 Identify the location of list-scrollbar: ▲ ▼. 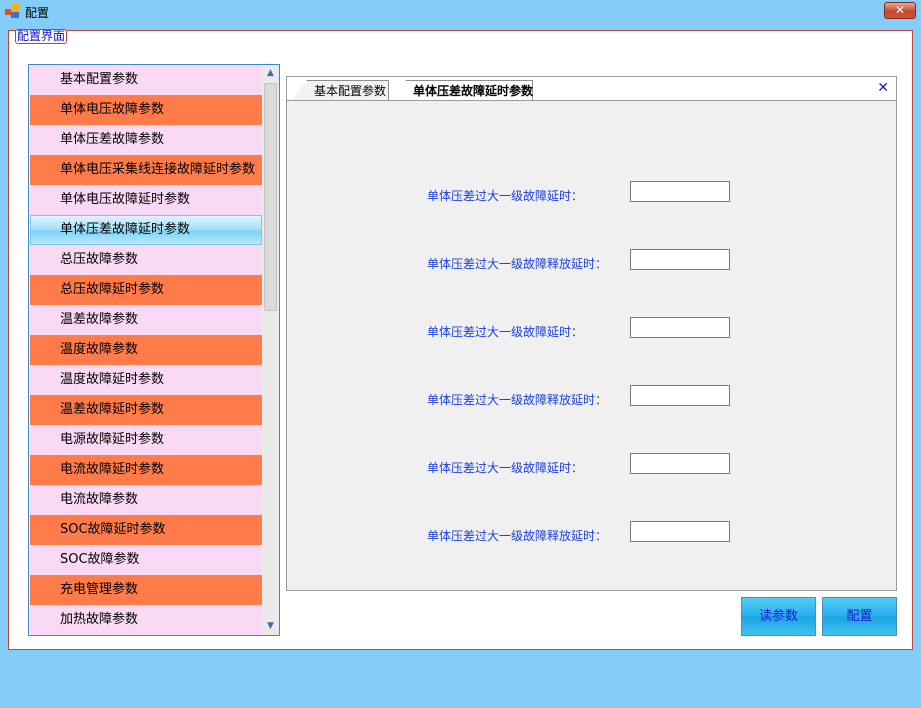
(270, 350).